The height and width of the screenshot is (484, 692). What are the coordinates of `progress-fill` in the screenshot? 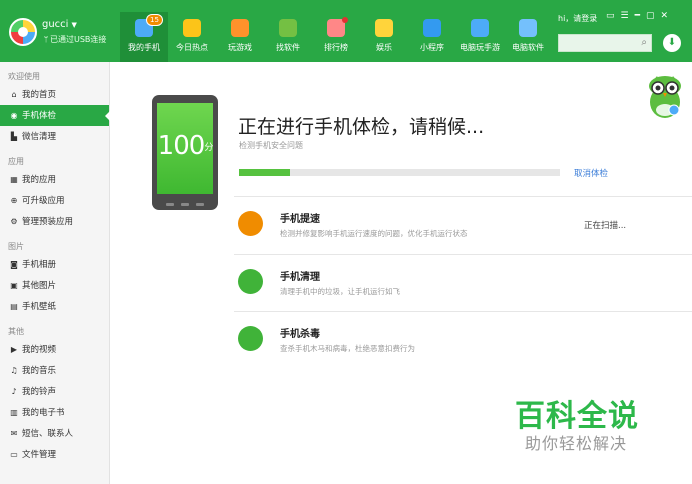 It's located at (265, 172).